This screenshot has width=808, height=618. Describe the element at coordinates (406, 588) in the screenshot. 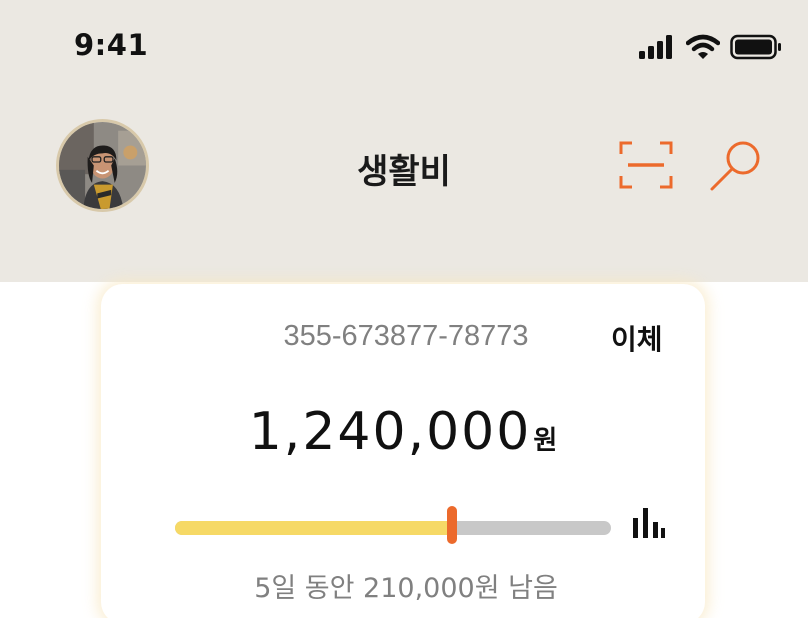

I see `remaining-budget-text: 5일 동안 210,000원 남음` at that location.